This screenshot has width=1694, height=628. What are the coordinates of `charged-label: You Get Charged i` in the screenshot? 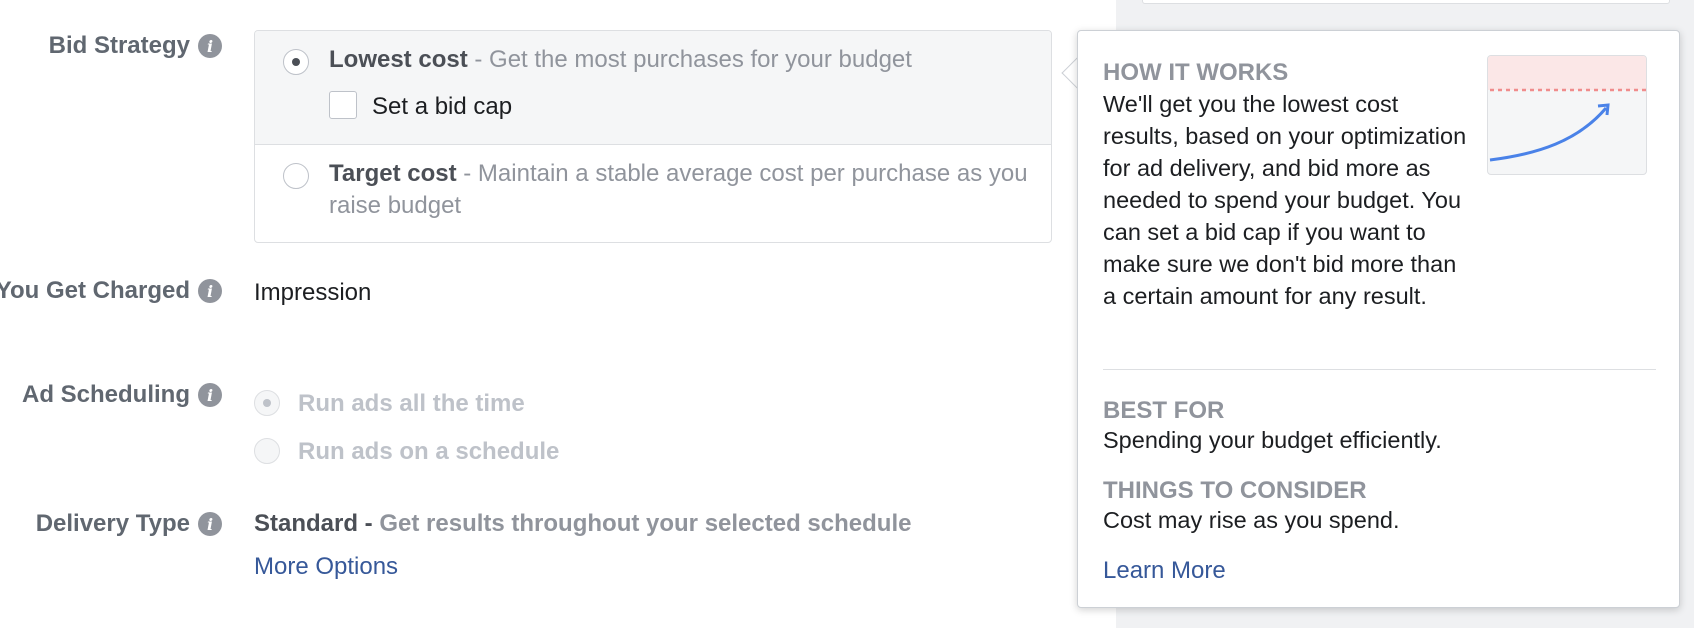 It's located at (111, 291).